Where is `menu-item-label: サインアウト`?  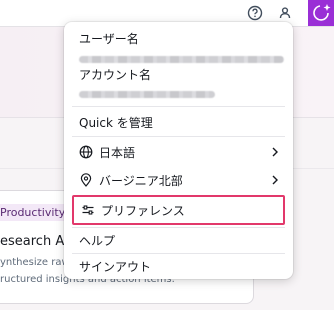 menu-item-label: サインアウト is located at coordinates (115, 266).